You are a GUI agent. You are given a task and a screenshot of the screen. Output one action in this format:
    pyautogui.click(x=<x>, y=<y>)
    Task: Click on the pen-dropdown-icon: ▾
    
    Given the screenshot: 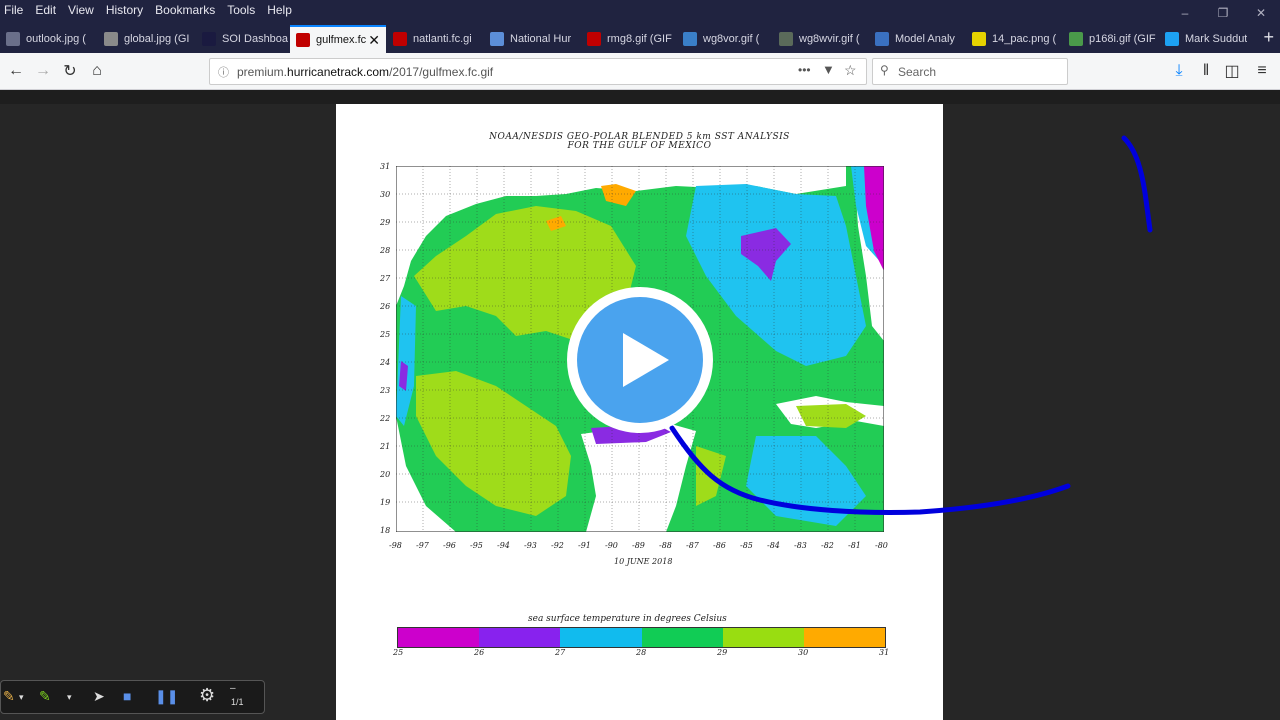 What is the action you would take?
    pyautogui.click(x=21, y=697)
    